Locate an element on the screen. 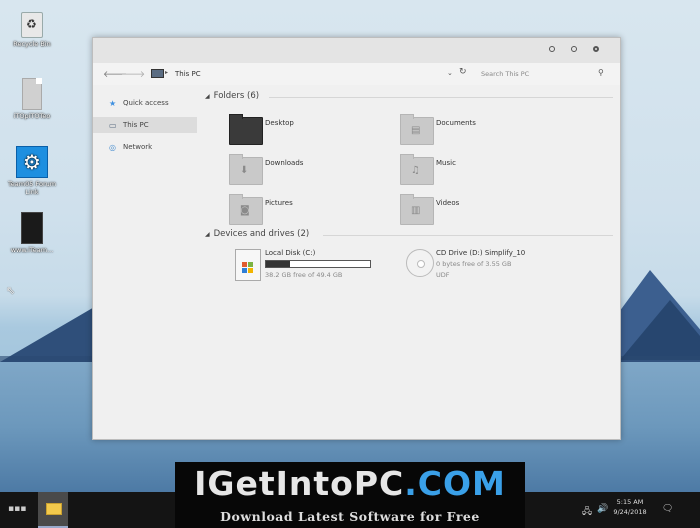  breadcrumb-chevron-icon: ▸ is located at coordinates (166, 72).